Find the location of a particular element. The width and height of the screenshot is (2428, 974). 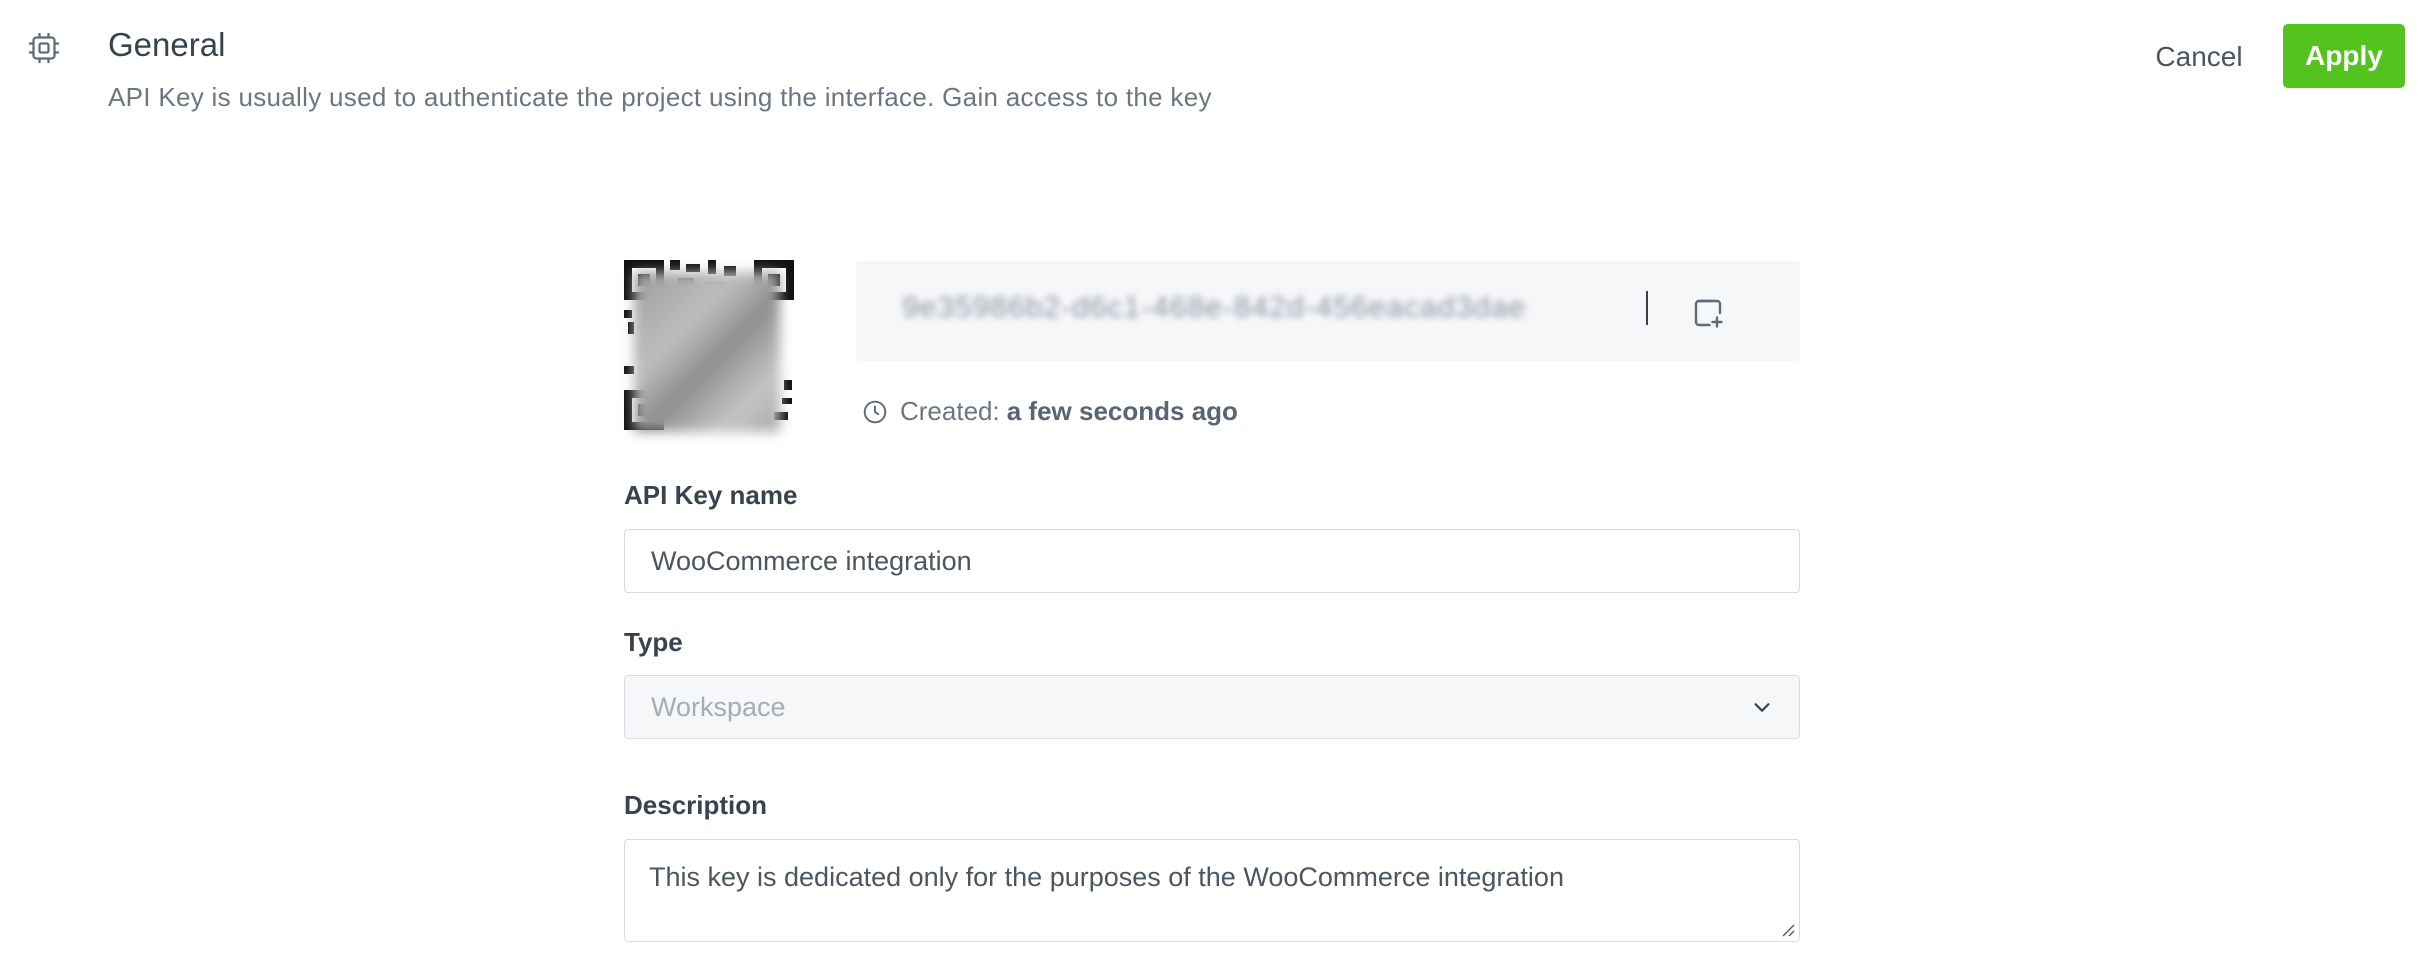

type-select-value: Workspace is located at coordinates (718, 706).